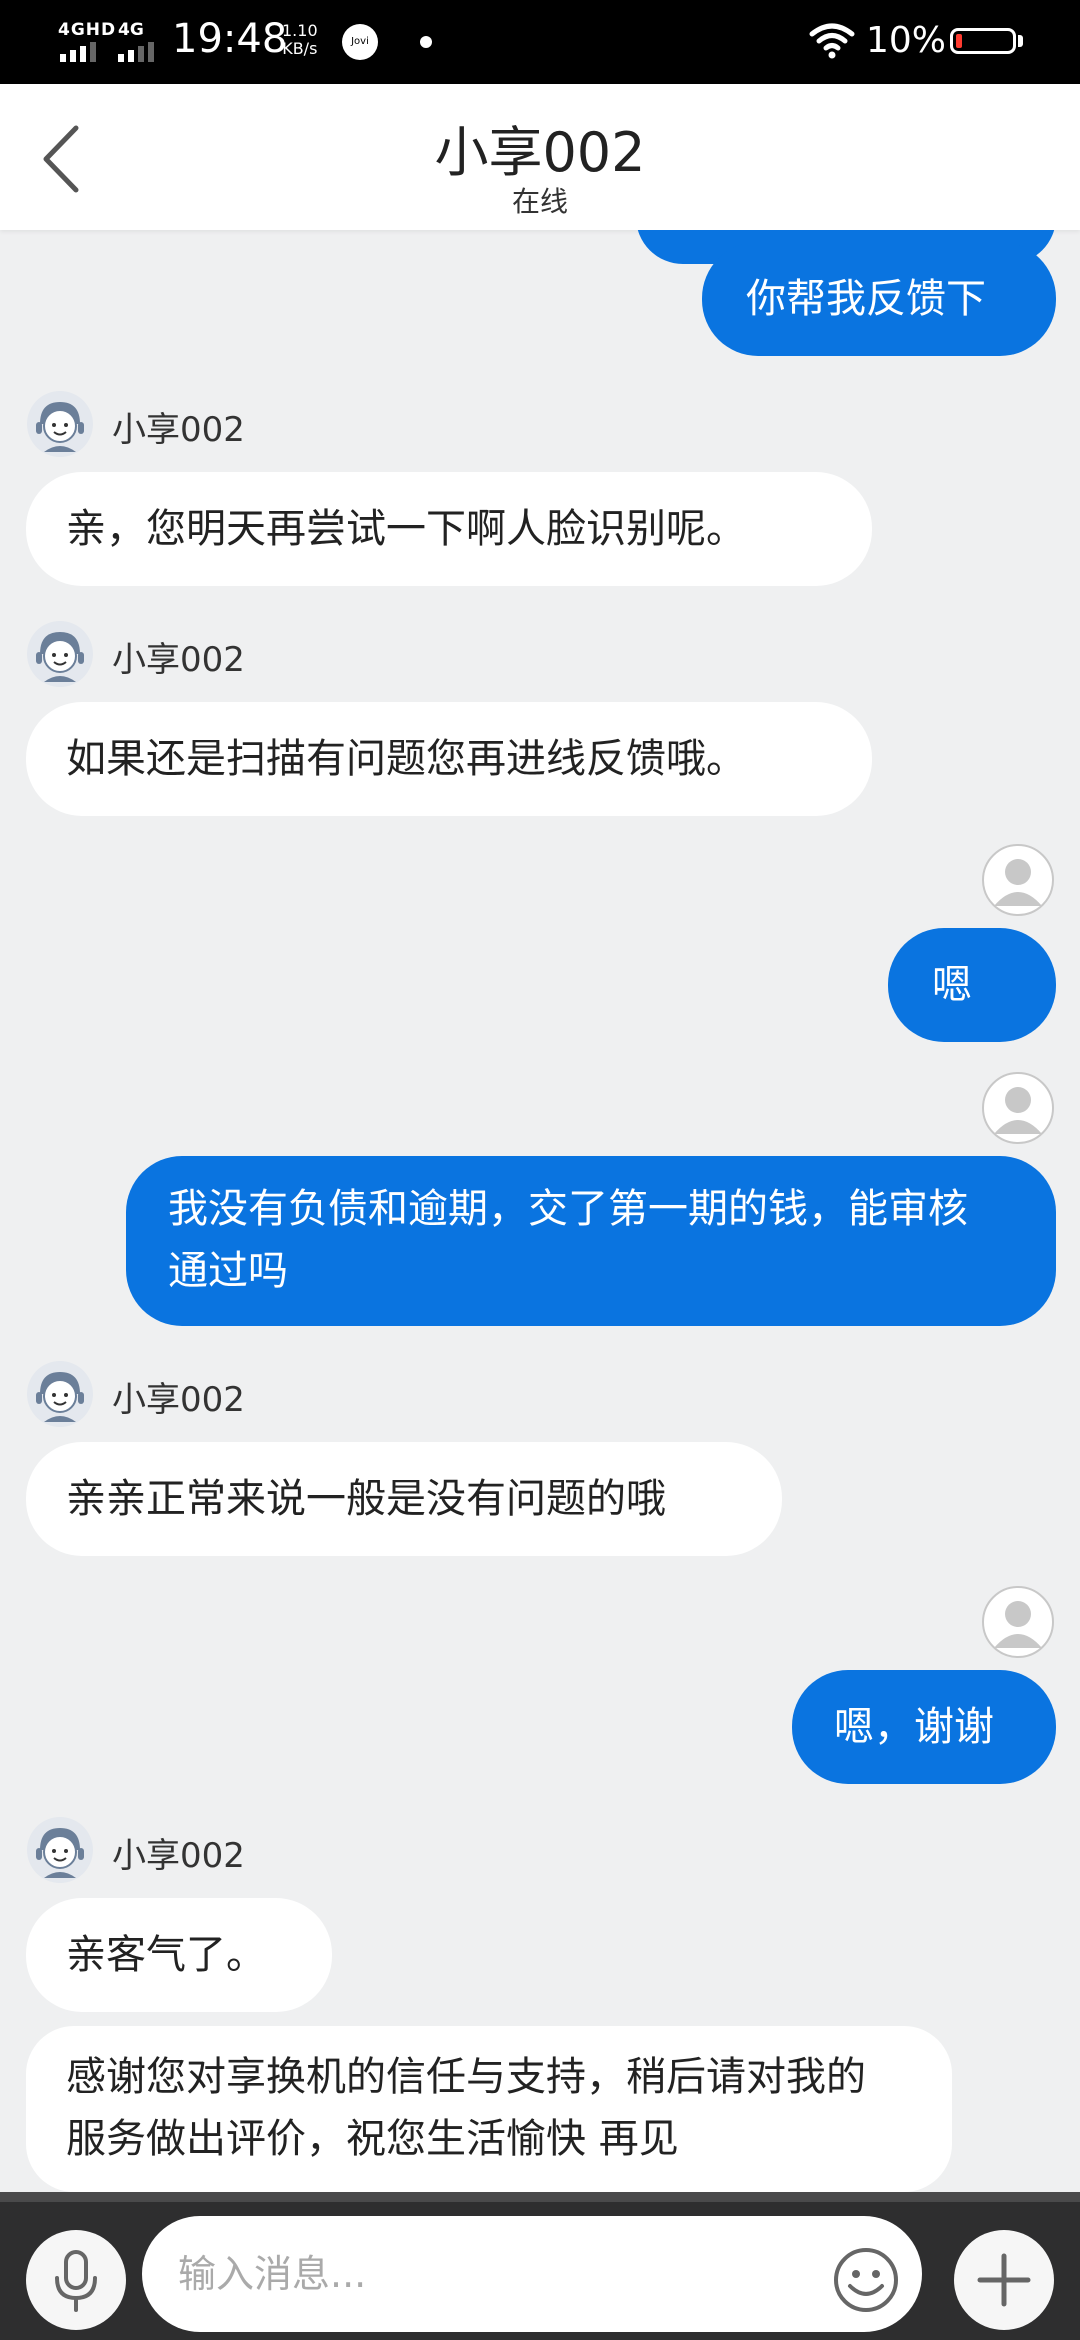 The image size is (1080, 2340). What do you see at coordinates (1020, 41) in the screenshot?
I see `battery-tip` at bounding box center [1020, 41].